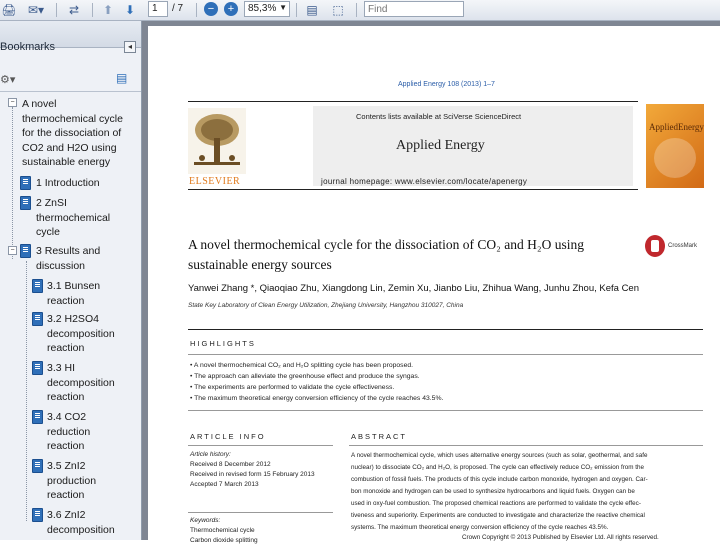  Describe the element at coordinates (8, 9) in the screenshot. I see `print-icon: 🖨` at that location.